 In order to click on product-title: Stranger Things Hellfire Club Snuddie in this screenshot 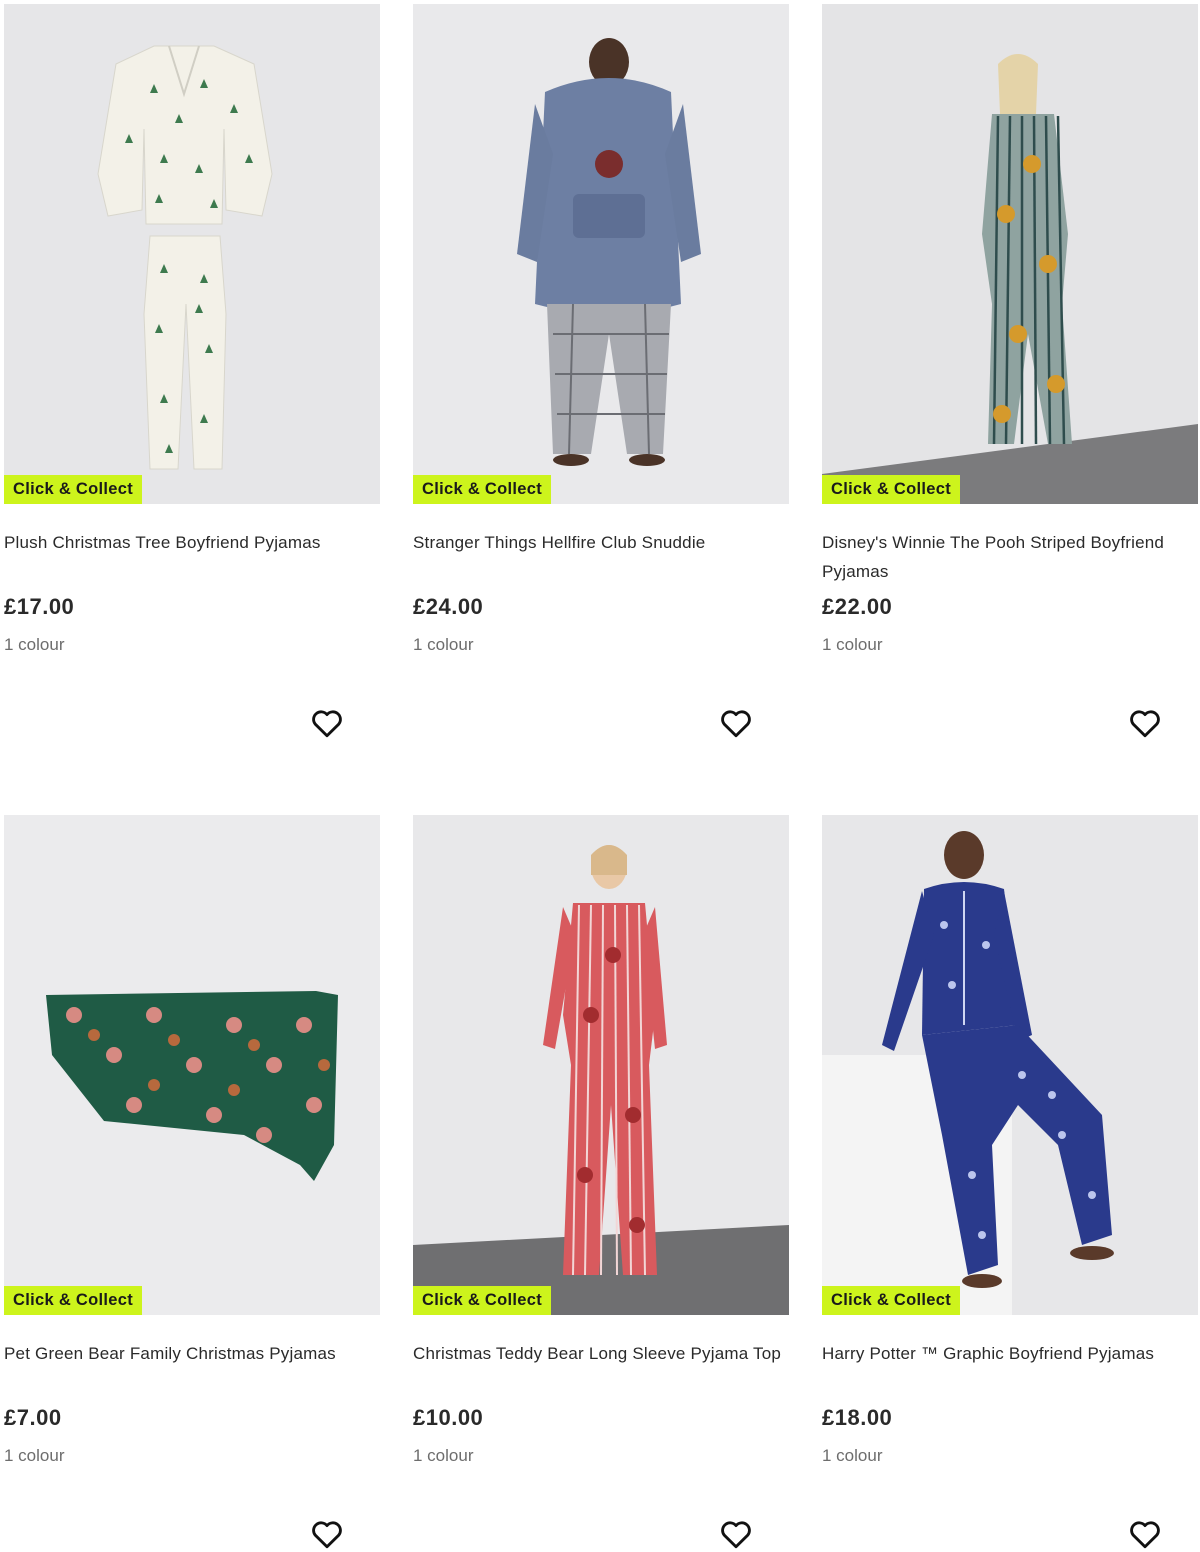, I will do `click(601, 542)`.